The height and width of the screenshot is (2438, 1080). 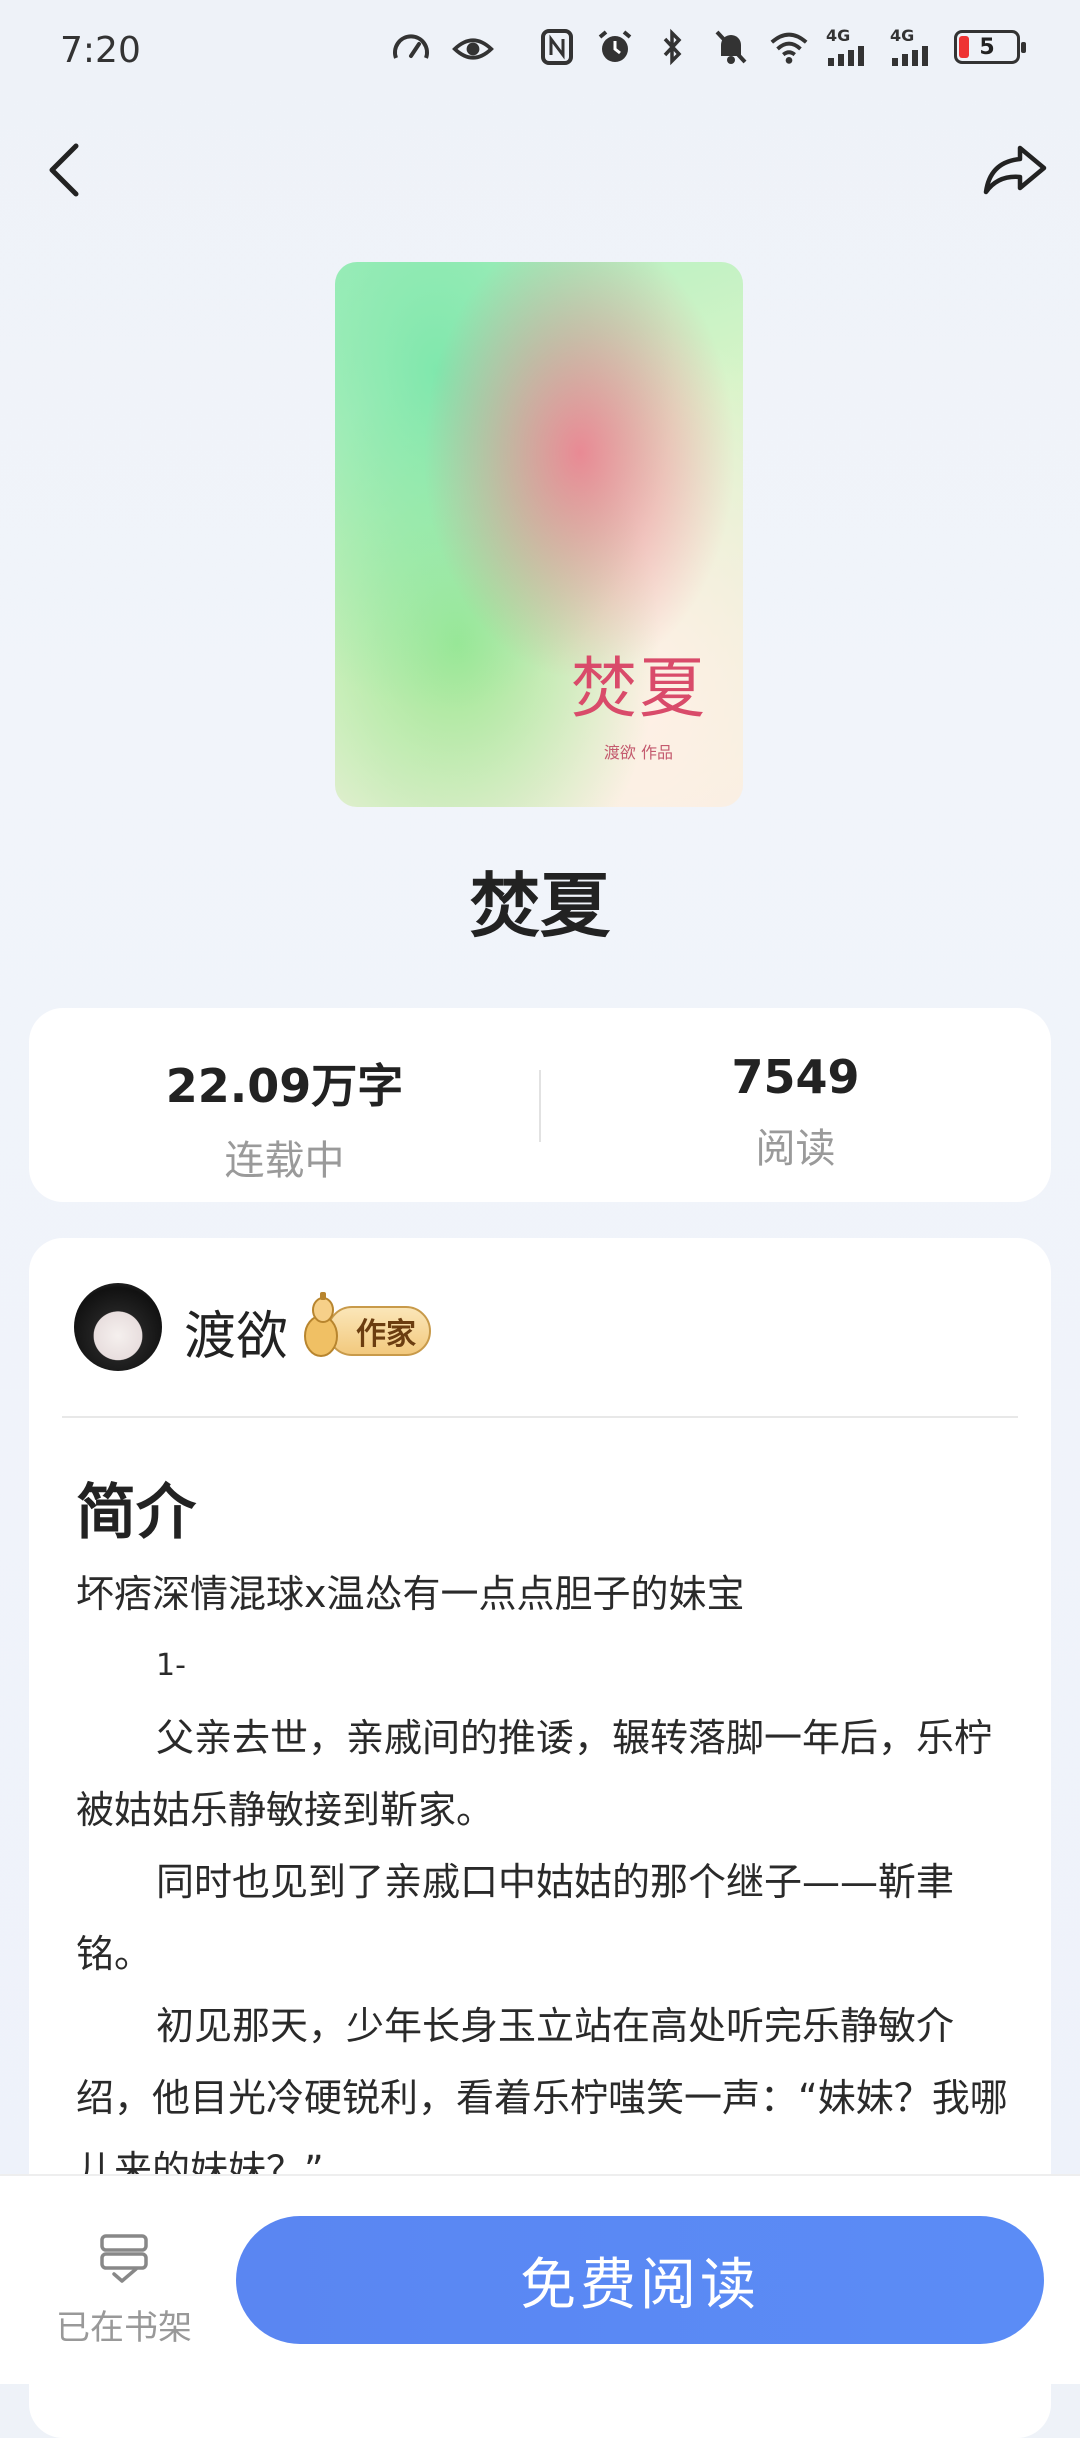 What do you see at coordinates (534, 1774) in the screenshot?
I see `intro-paragraph-1: 父亲去世，亲戚间的推诿，辗转落脚一年后，乐柠被姑姑乐静敏接到靳家。` at bounding box center [534, 1774].